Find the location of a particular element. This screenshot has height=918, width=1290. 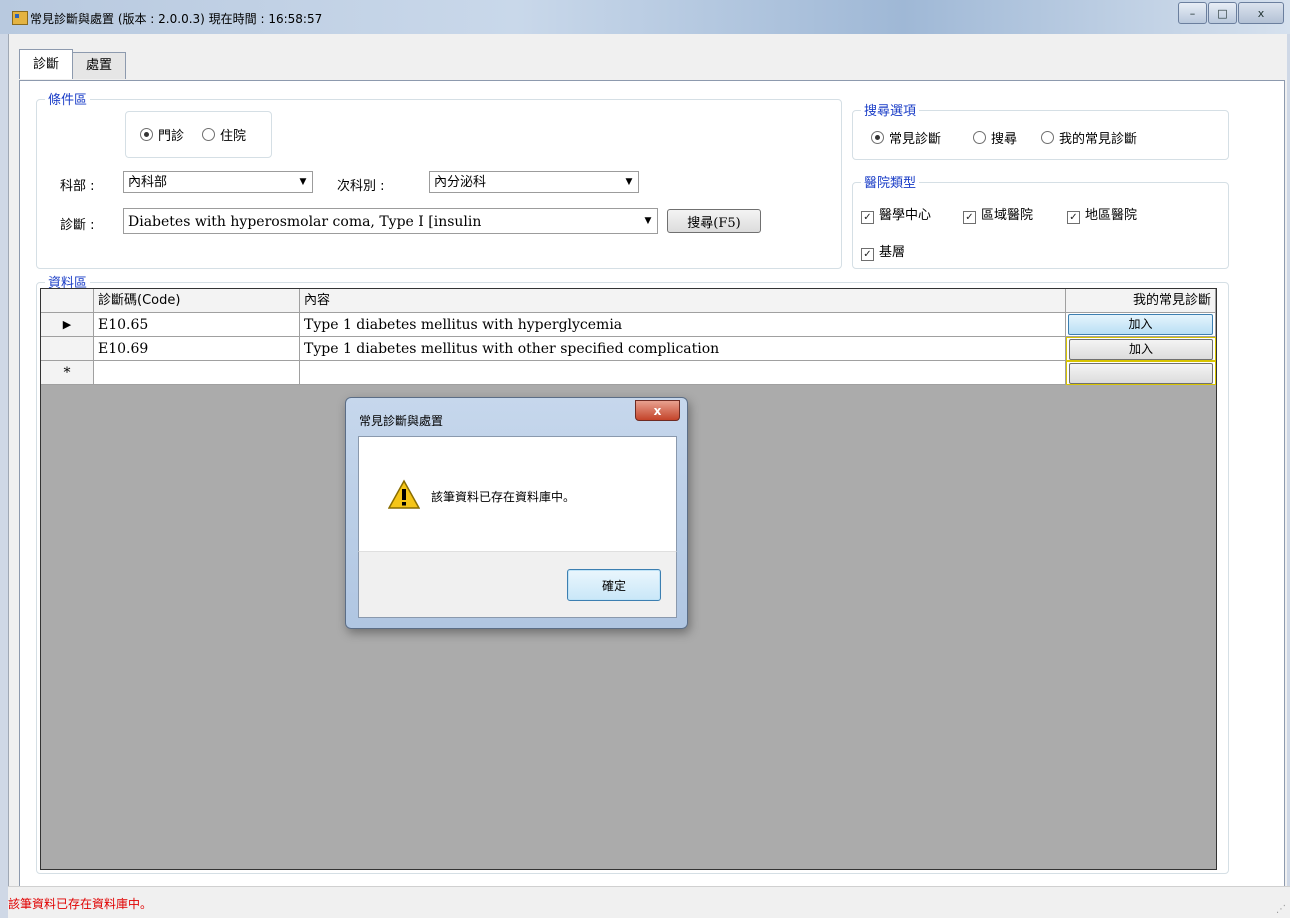

subdept-label: 次科別 : is located at coordinates (361, 186).